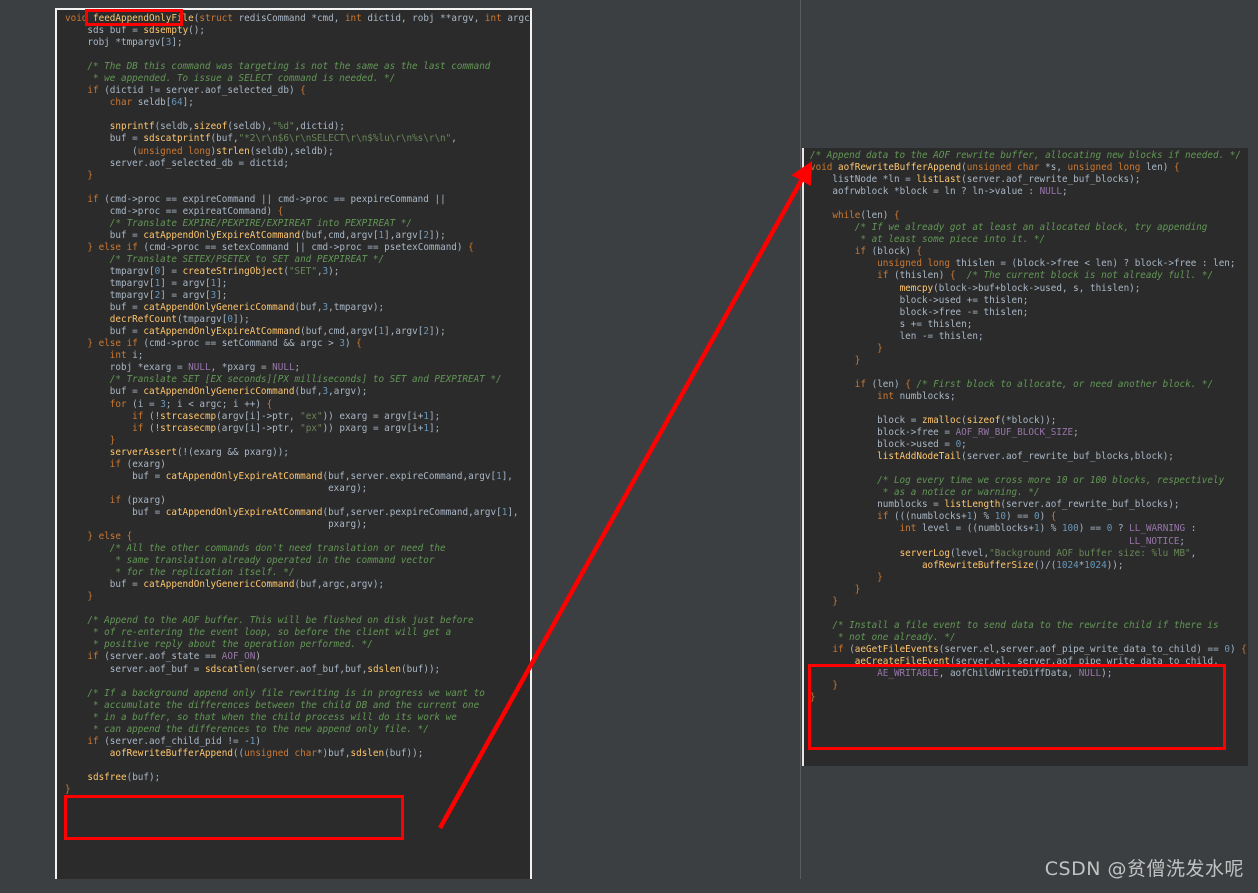  I want to click on panel-divider, so click(800, 446).